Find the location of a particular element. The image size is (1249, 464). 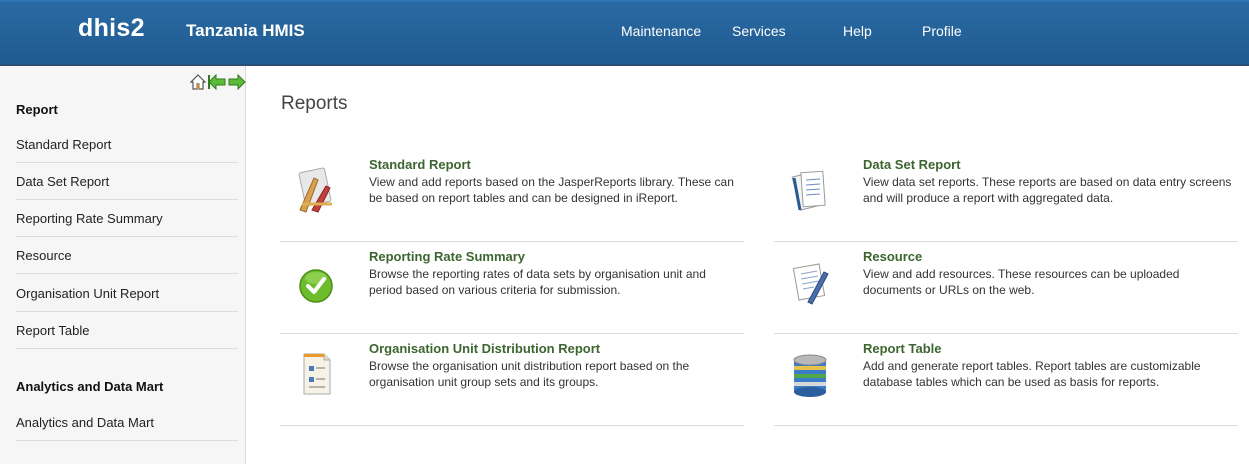

drafting-tools-icon is located at coordinates (316, 191).